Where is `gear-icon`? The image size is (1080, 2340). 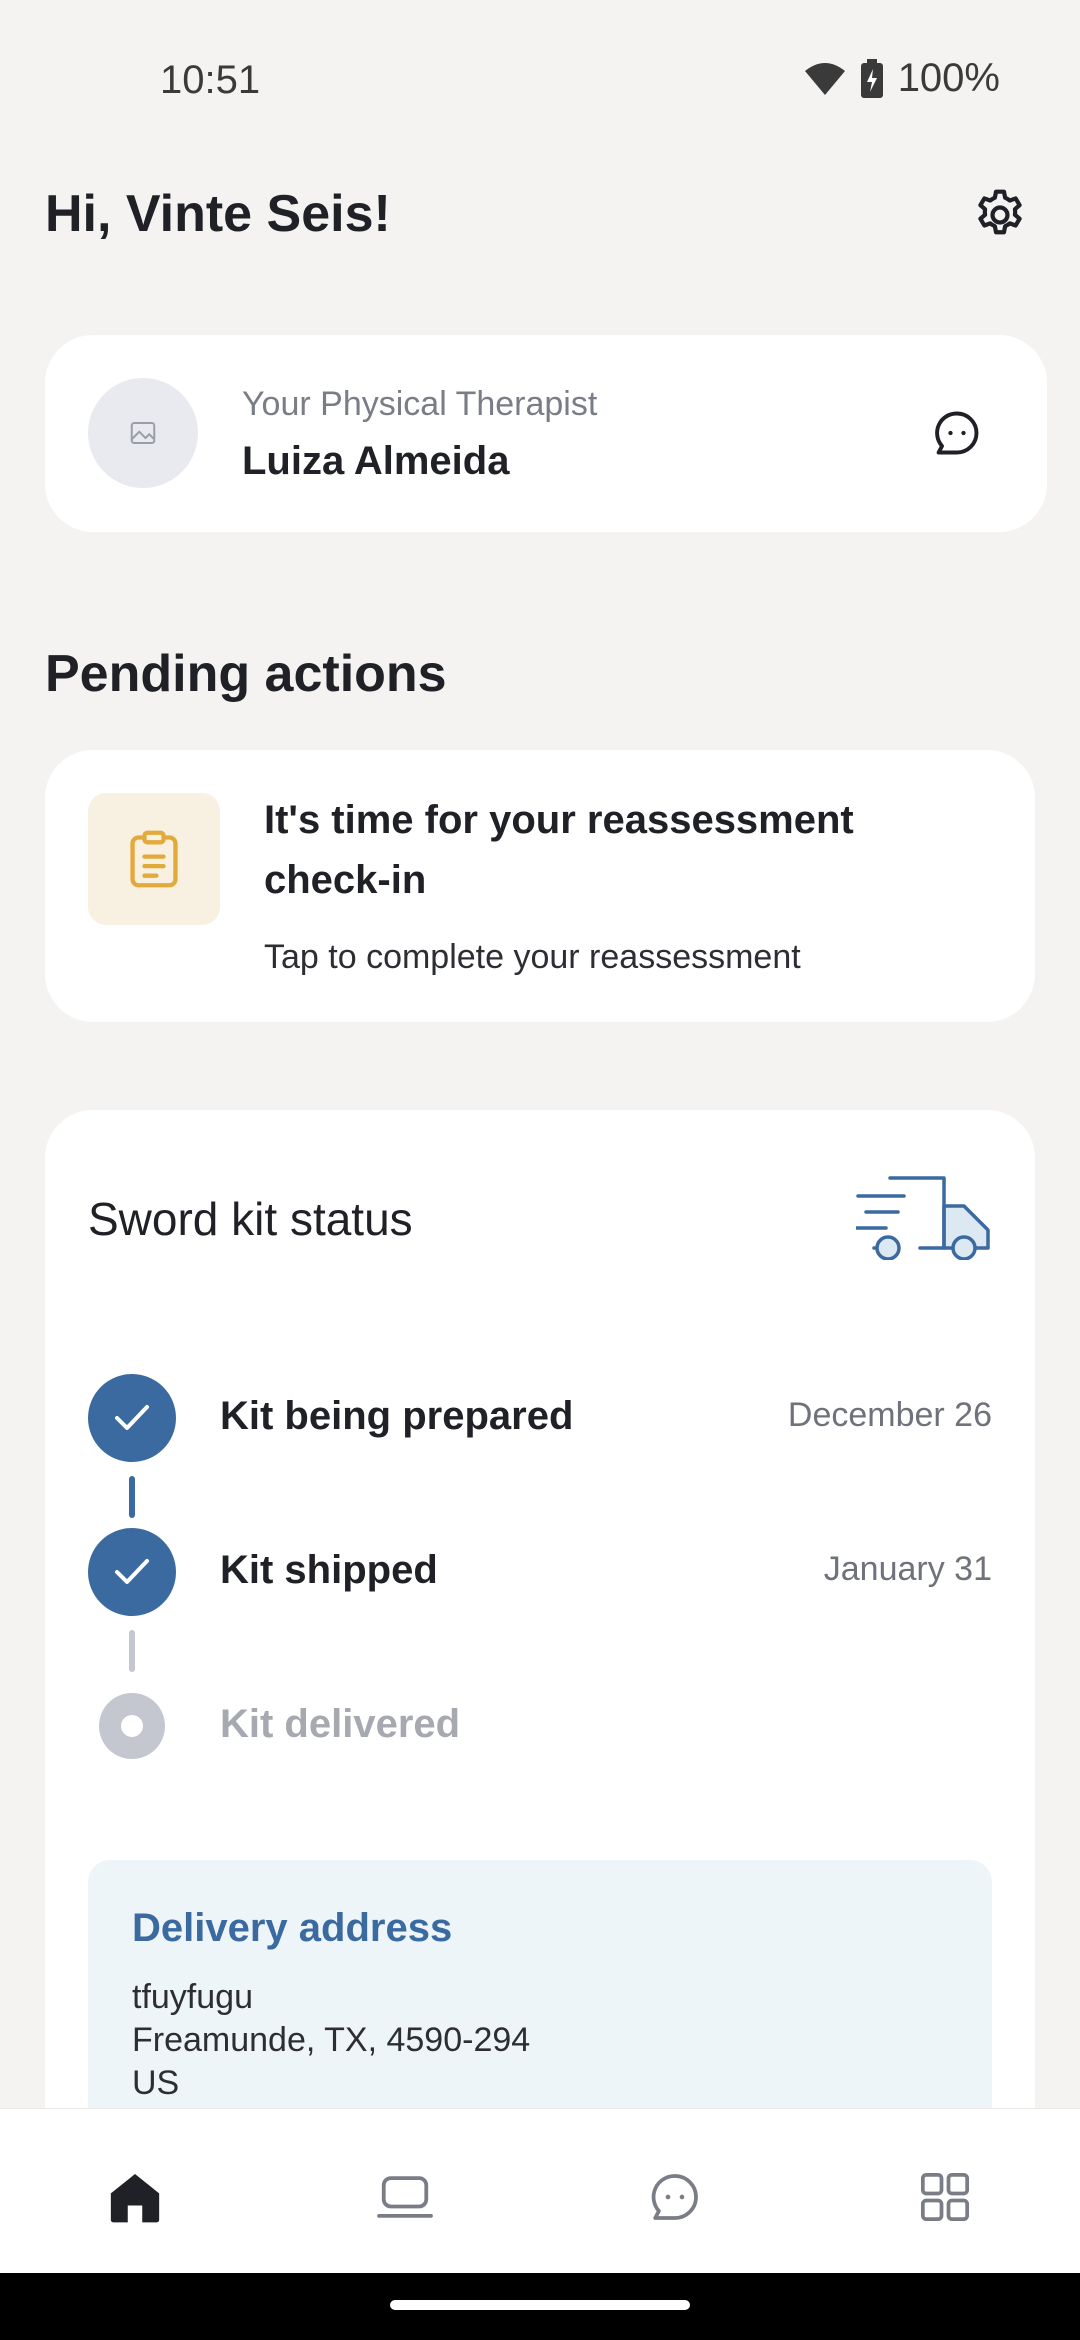
gear-icon is located at coordinates (1000, 212).